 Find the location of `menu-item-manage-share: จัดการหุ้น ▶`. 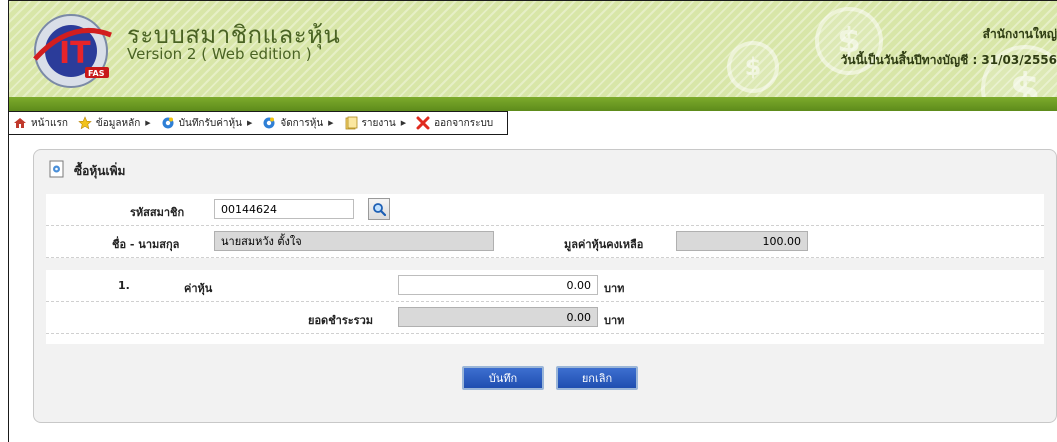

menu-item-manage-share: จัดการหุ้น ▶ is located at coordinates (298, 123).